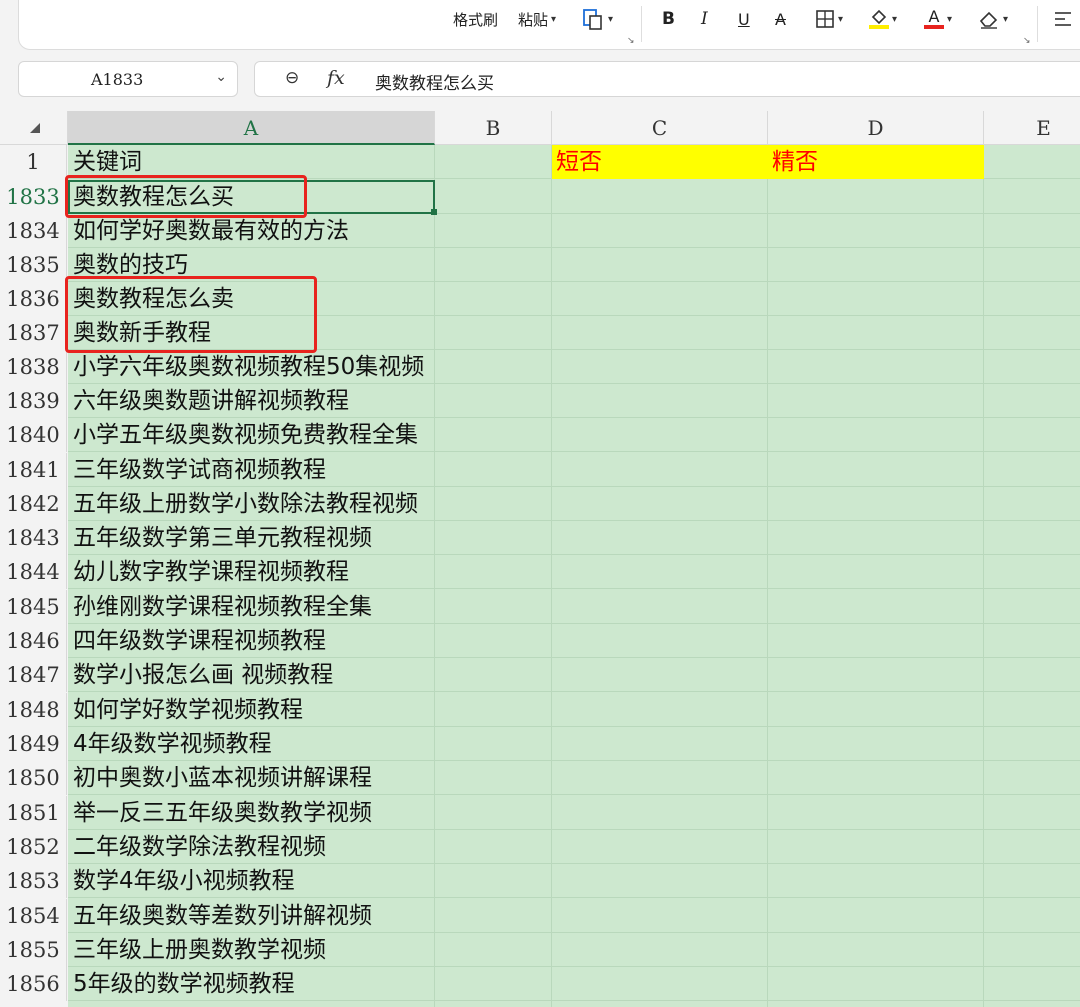  What do you see at coordinates (33, 607) in the screenshot?
I see `row-number: 1845` at bounding box center [33, 607].